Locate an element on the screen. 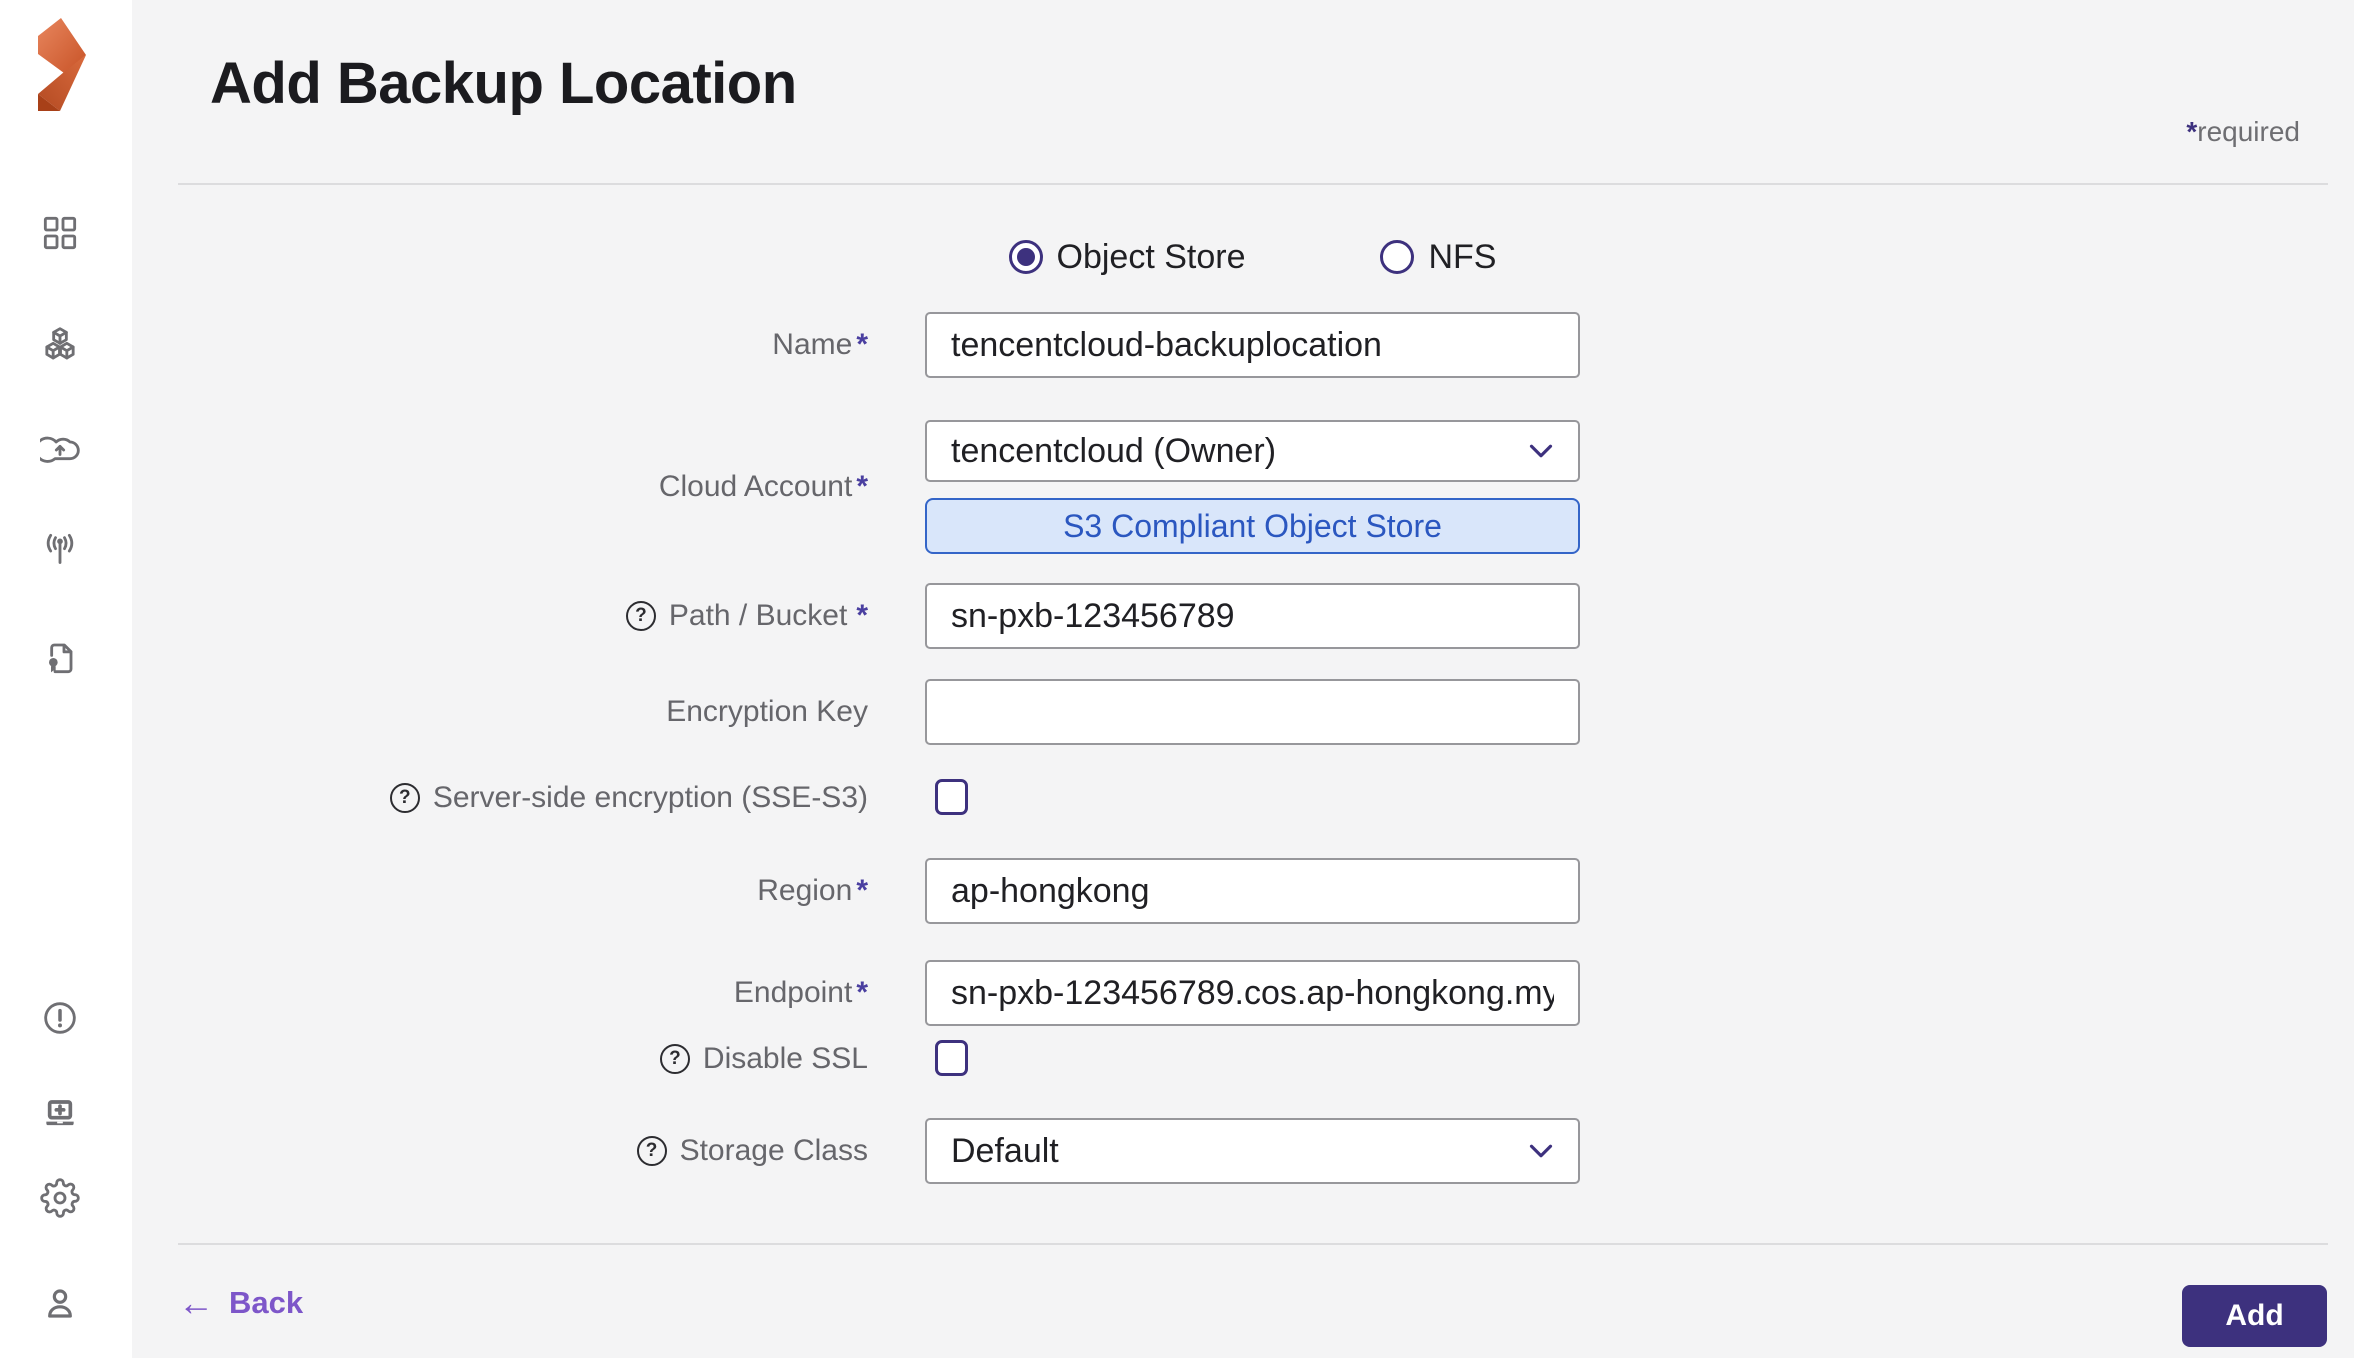  required-hint: *required is located at coordinates (2243, 132).